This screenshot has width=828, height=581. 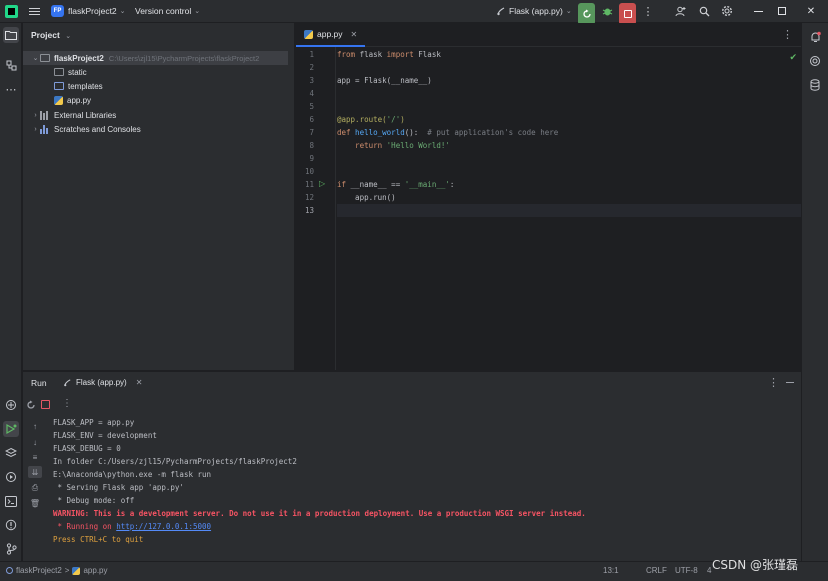 What do you see at coordinates (45, 404) in the screenshot?
I see `stop-icon` at bounding box center [45, 404].